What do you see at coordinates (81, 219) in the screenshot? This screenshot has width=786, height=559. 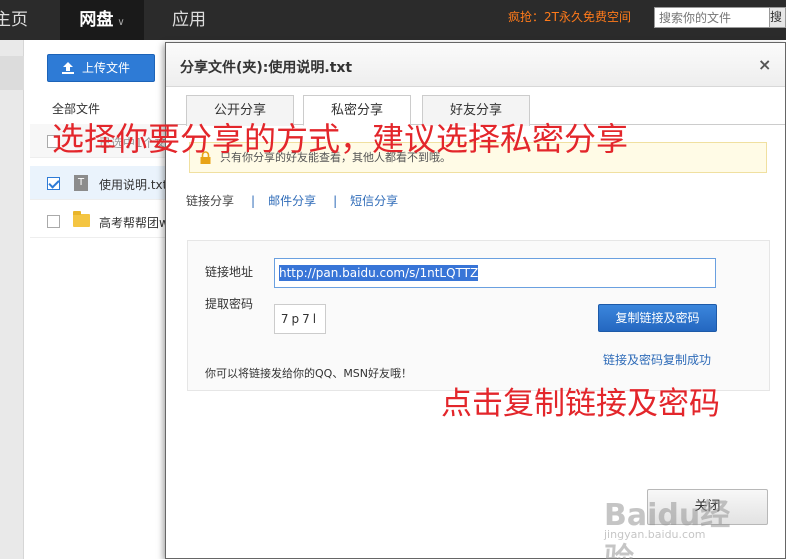 I see `folder-icon` at bounding box center [81, 219].